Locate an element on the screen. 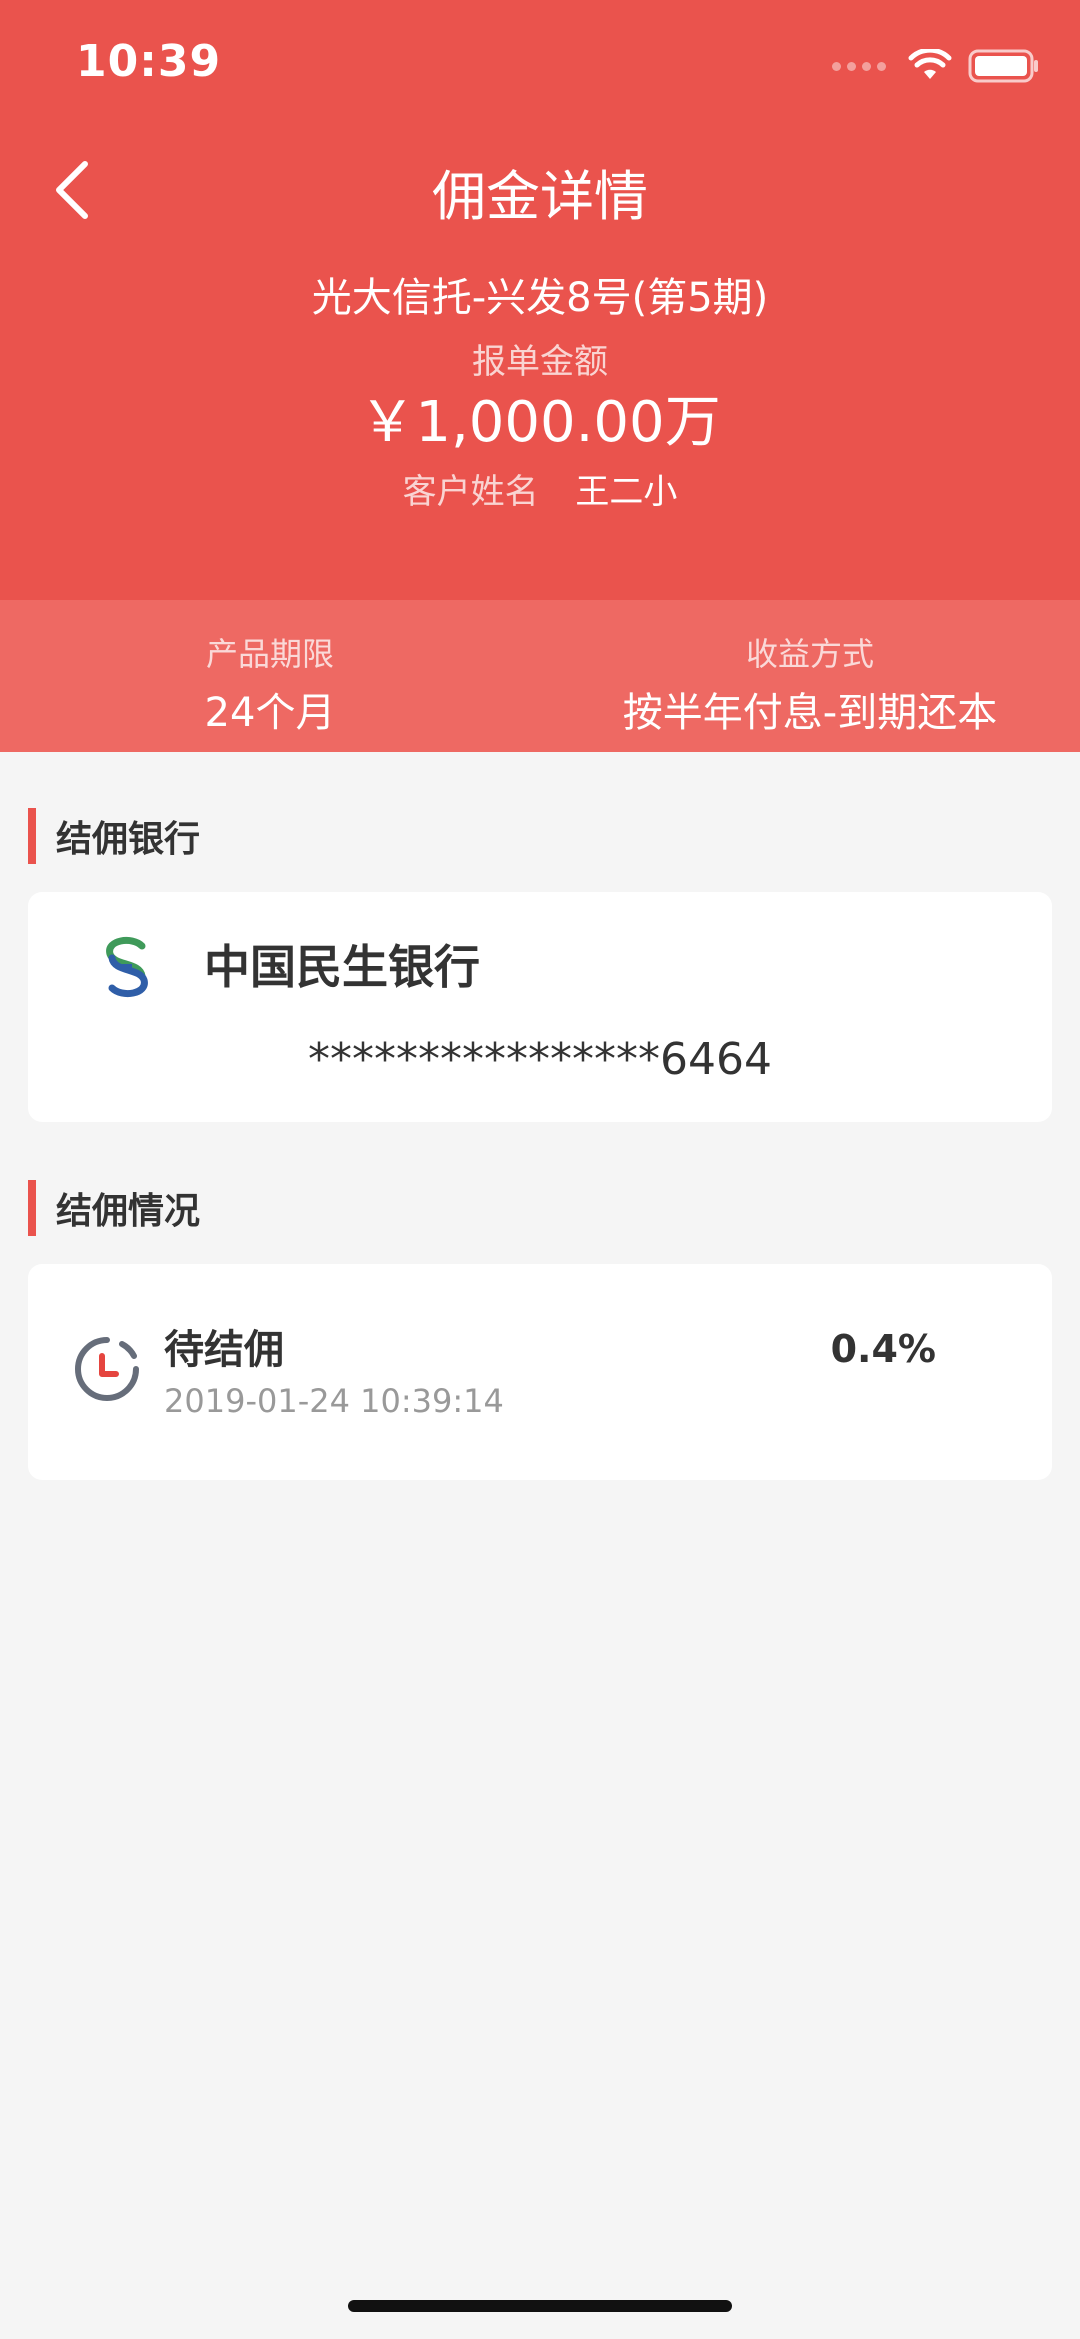 This screenshot has width=1080, height=2339. commission-section-header: 结佣情况 is located at coordinates (114, 1208).